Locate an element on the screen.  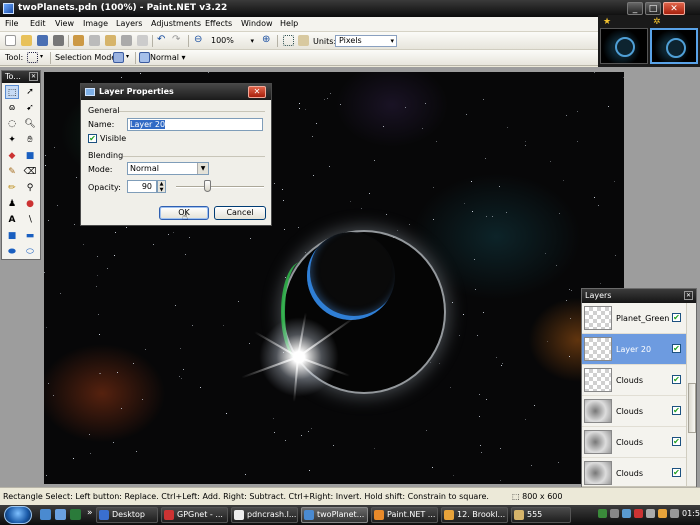
rectangle-tool: ■ is located at coordinates (12, 236).